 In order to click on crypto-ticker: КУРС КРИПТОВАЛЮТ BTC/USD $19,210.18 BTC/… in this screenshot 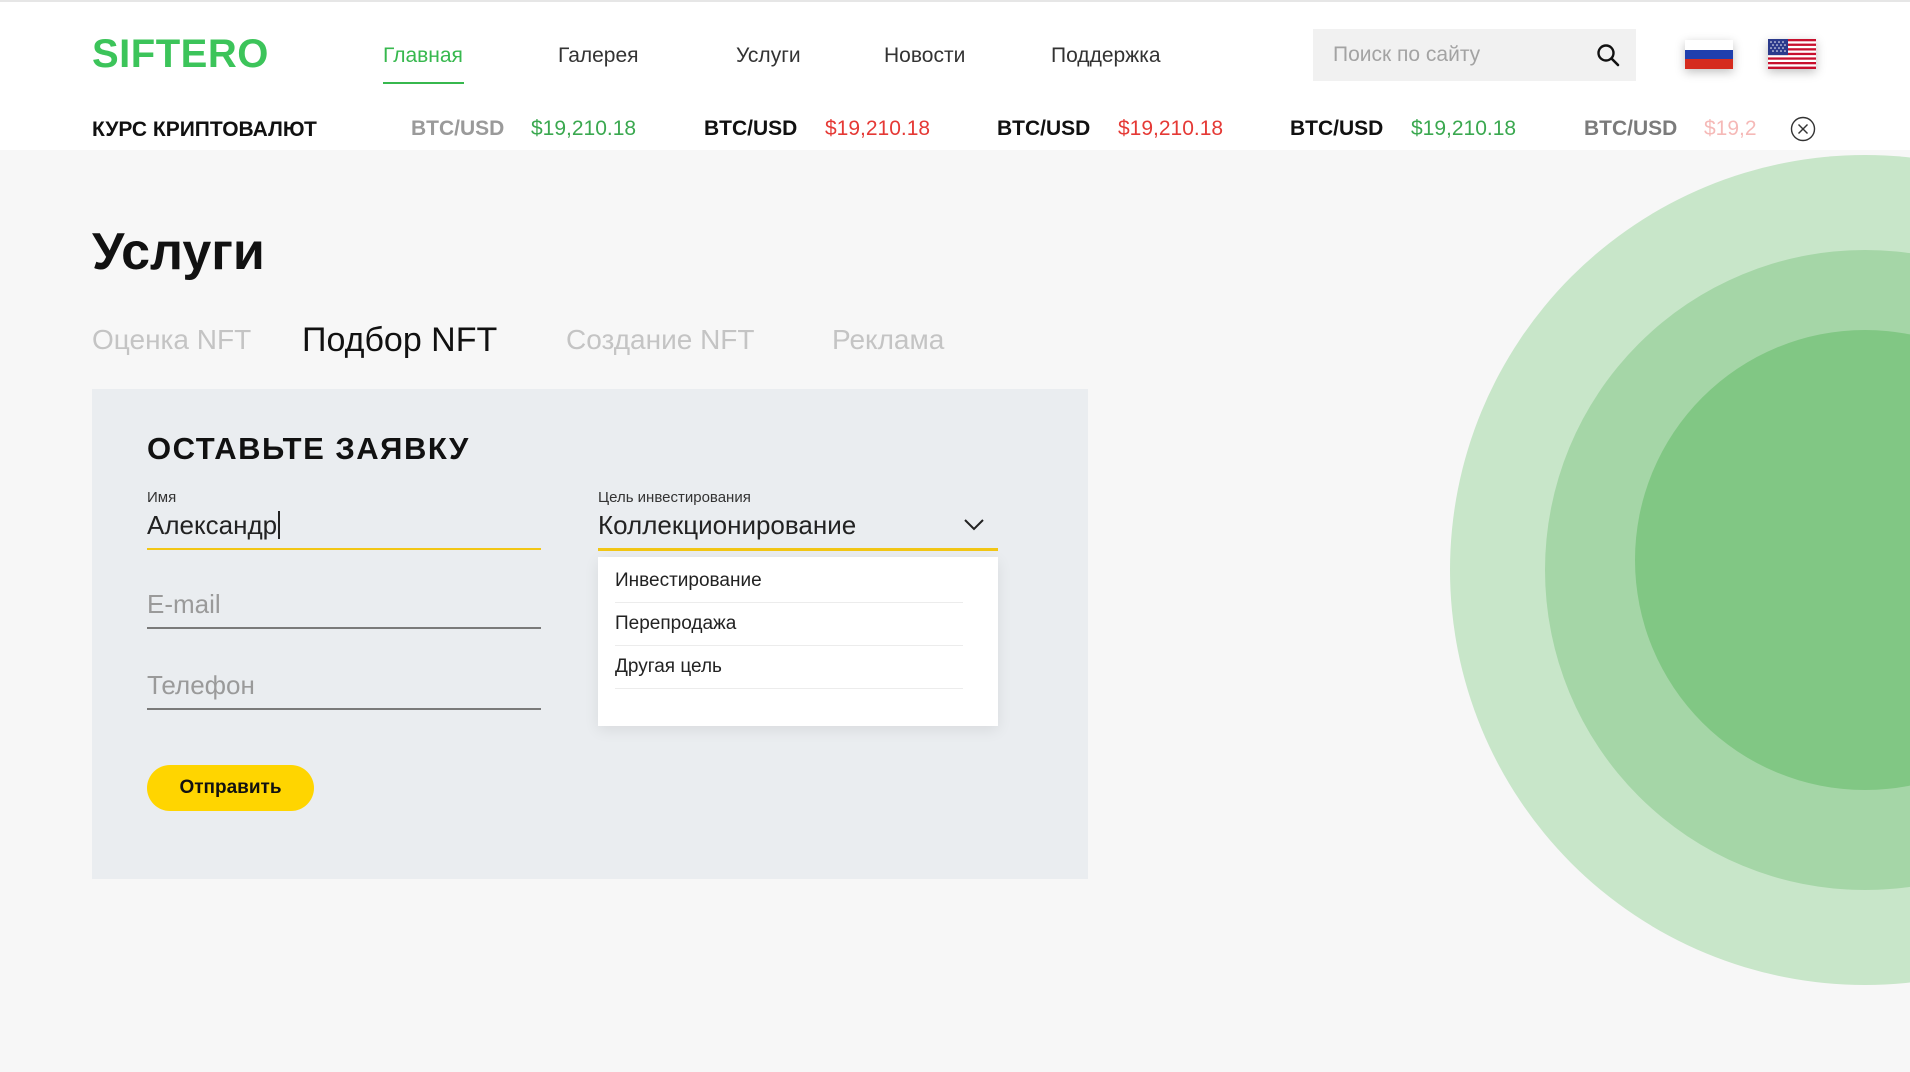, I will do `click(955, 129)`.